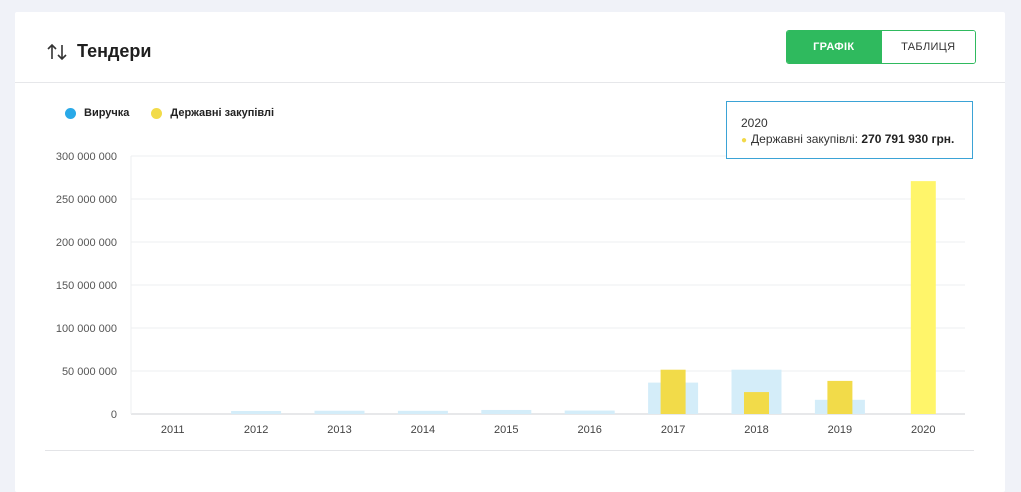  What do you see at coordinates (923, 297) in the screenshot?
I see `bar-procurement-2020` at bounding box center [923, 297].